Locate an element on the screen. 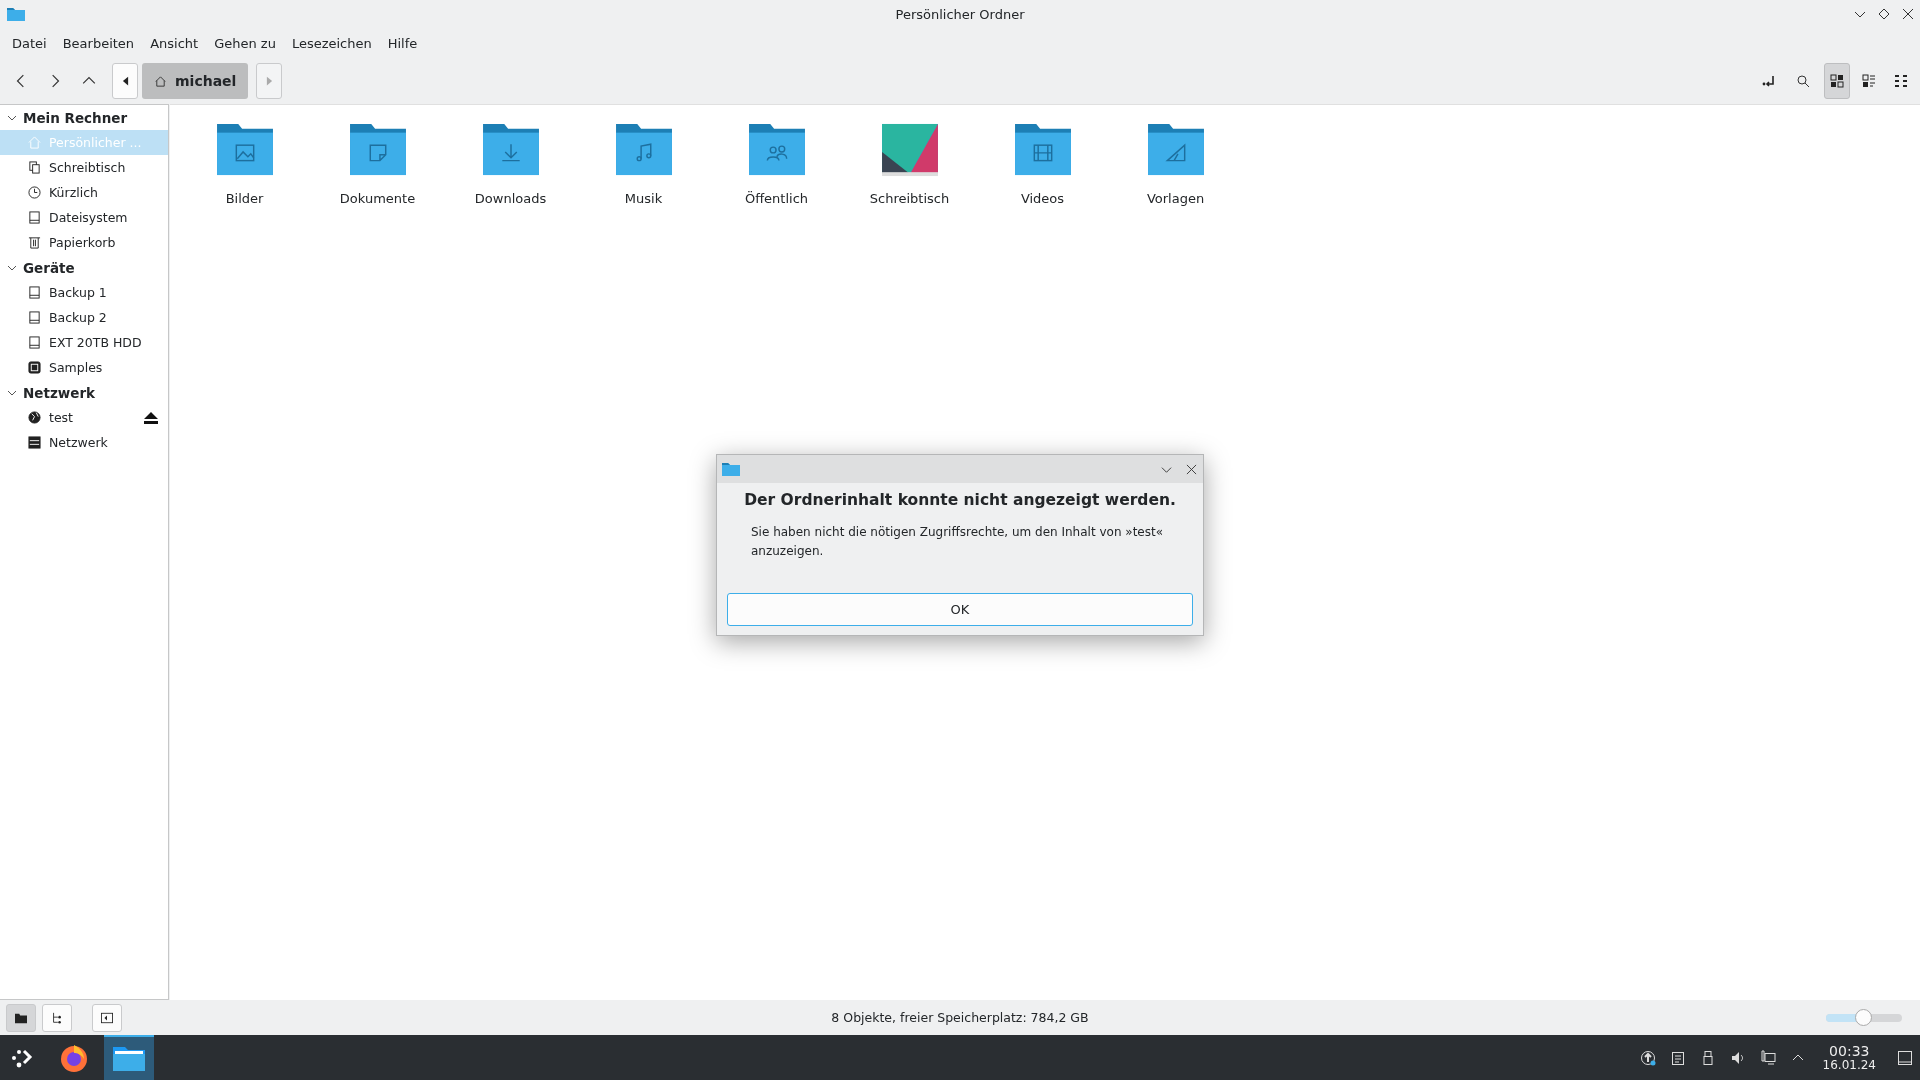 The image size is (1920, 1080). view-mode-button is located at coordinates (1837, 81).